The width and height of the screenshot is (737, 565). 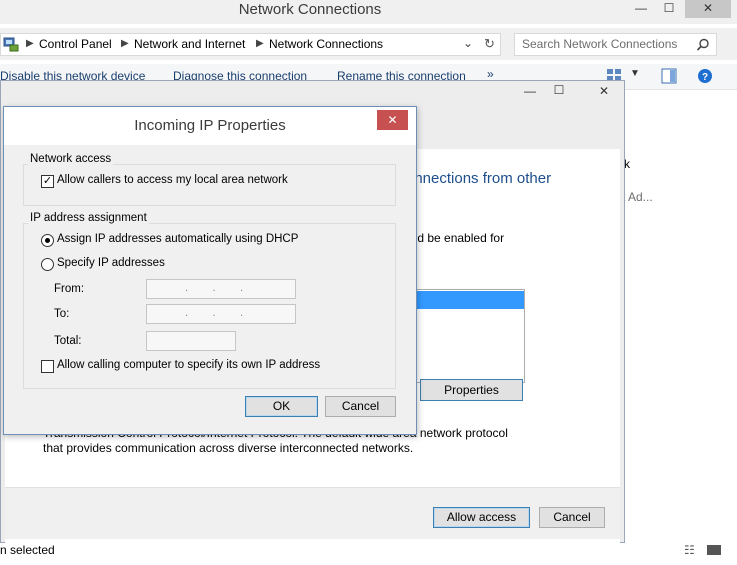 What do you see at coordinates (490, 74) in the screenshot?
I see `more-commands-button: »` at bounding box center [490, 74].